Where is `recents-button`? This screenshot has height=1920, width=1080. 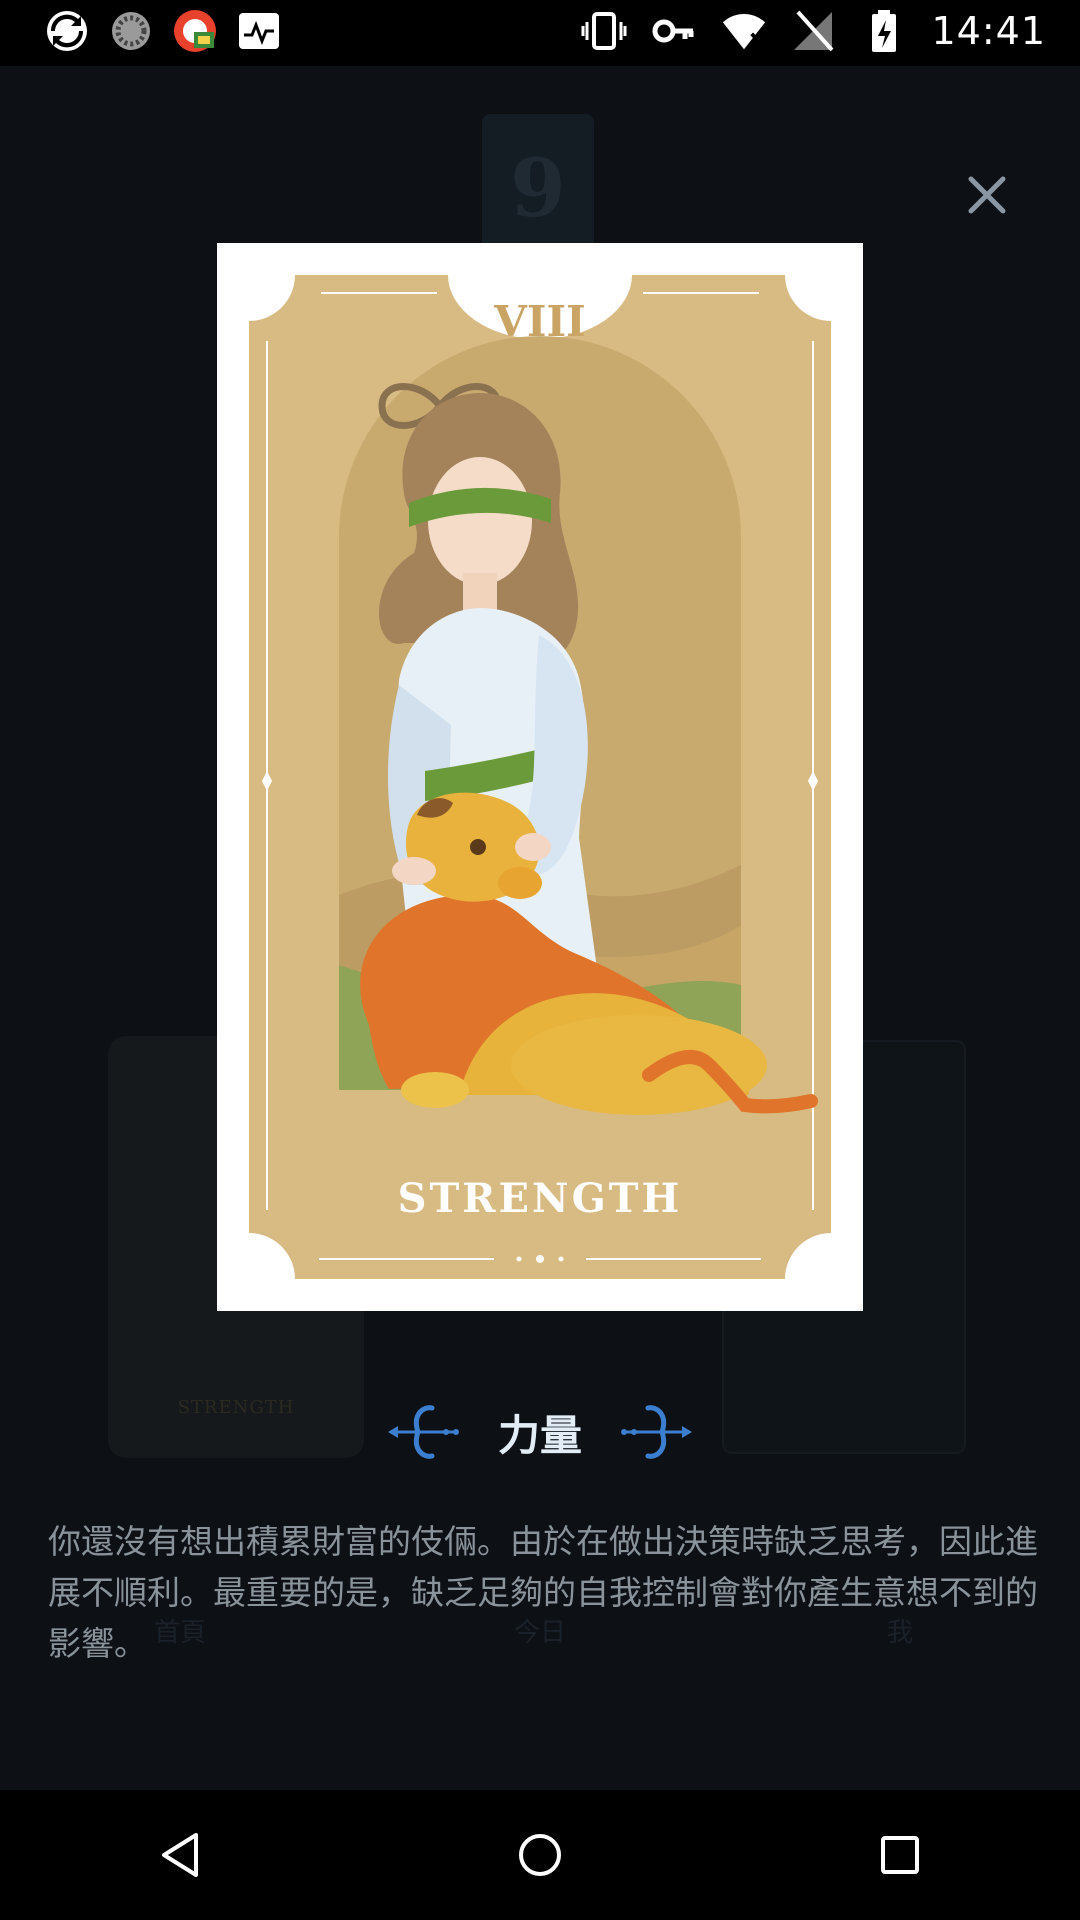
recents-button is located at coordinates (900, 1855).